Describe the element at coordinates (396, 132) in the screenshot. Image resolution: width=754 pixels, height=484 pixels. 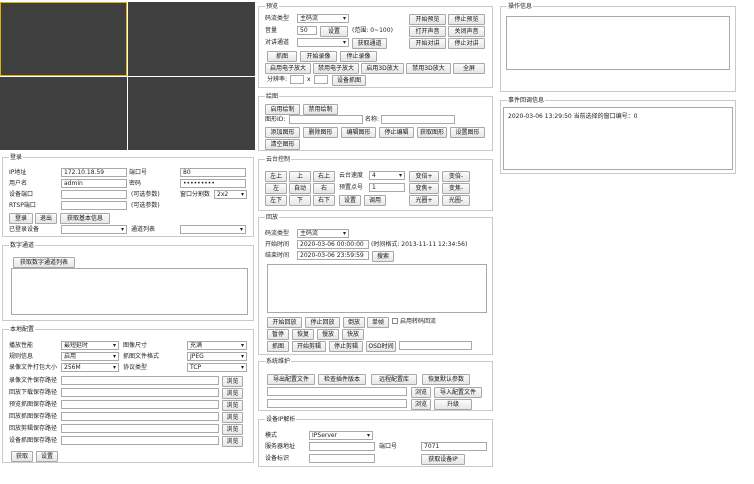
I see `stop-edit-button: 停止编辑` at that location.